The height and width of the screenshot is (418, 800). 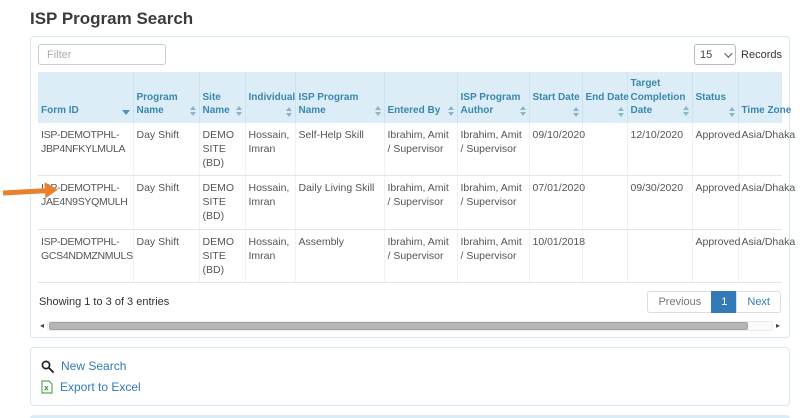 I want to click on column-header-label: ISP Program Author, so click(x=490, y=104).